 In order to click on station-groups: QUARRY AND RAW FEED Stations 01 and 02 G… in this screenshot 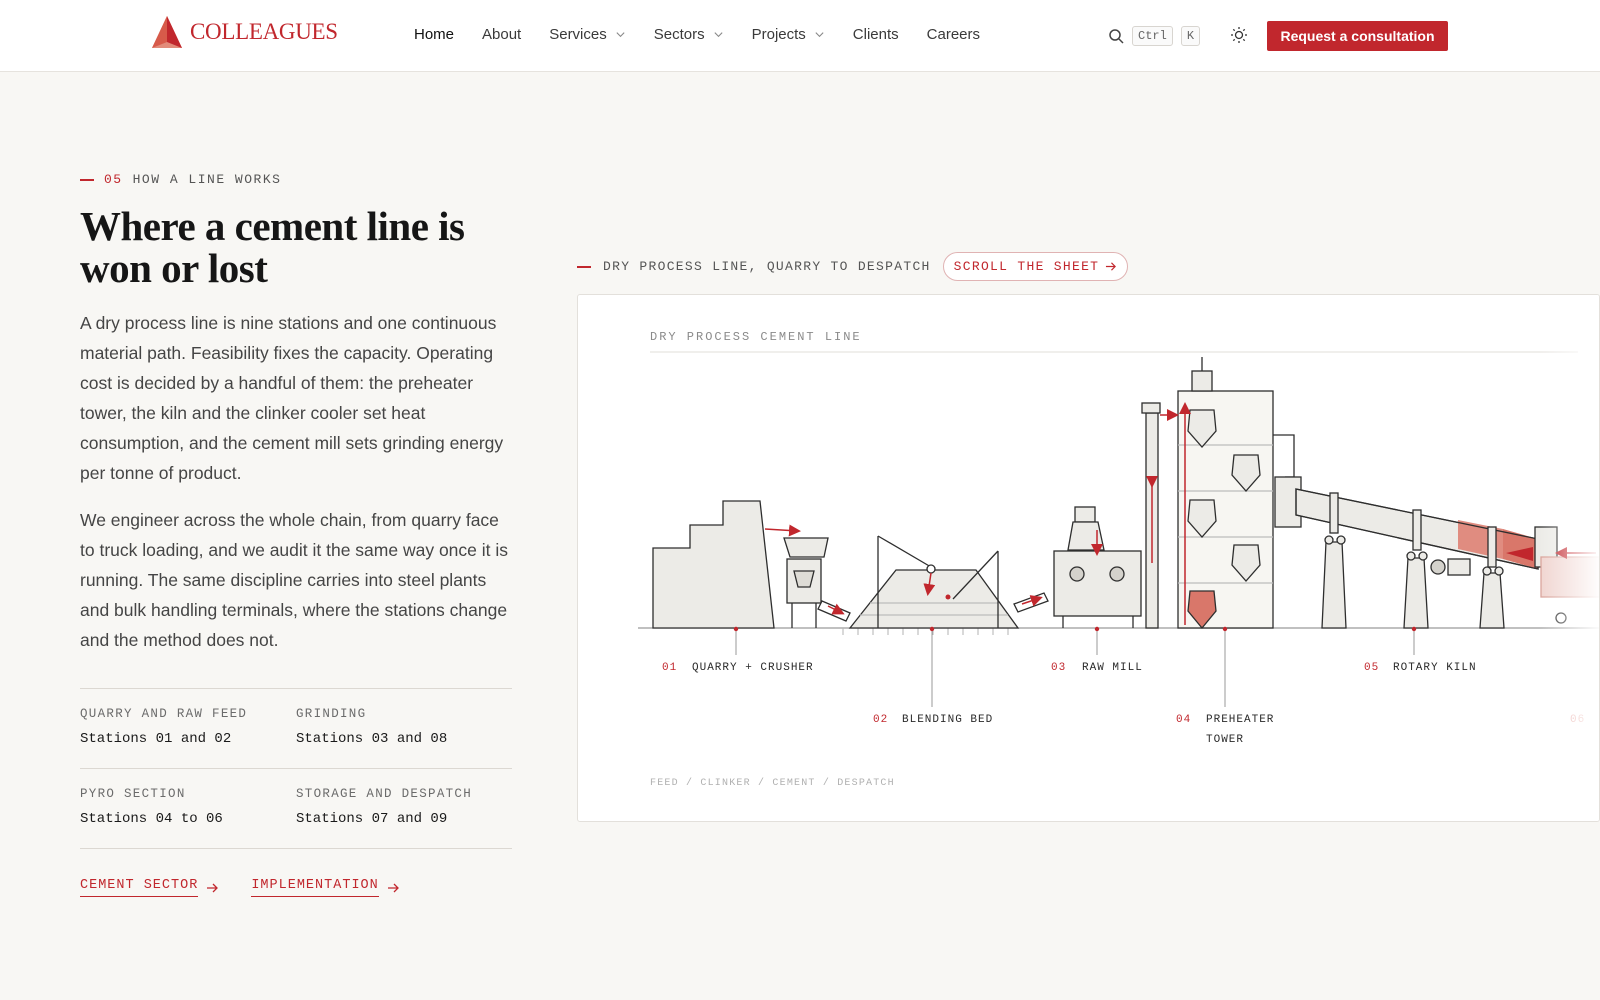, I will do `click(296, 768)`.